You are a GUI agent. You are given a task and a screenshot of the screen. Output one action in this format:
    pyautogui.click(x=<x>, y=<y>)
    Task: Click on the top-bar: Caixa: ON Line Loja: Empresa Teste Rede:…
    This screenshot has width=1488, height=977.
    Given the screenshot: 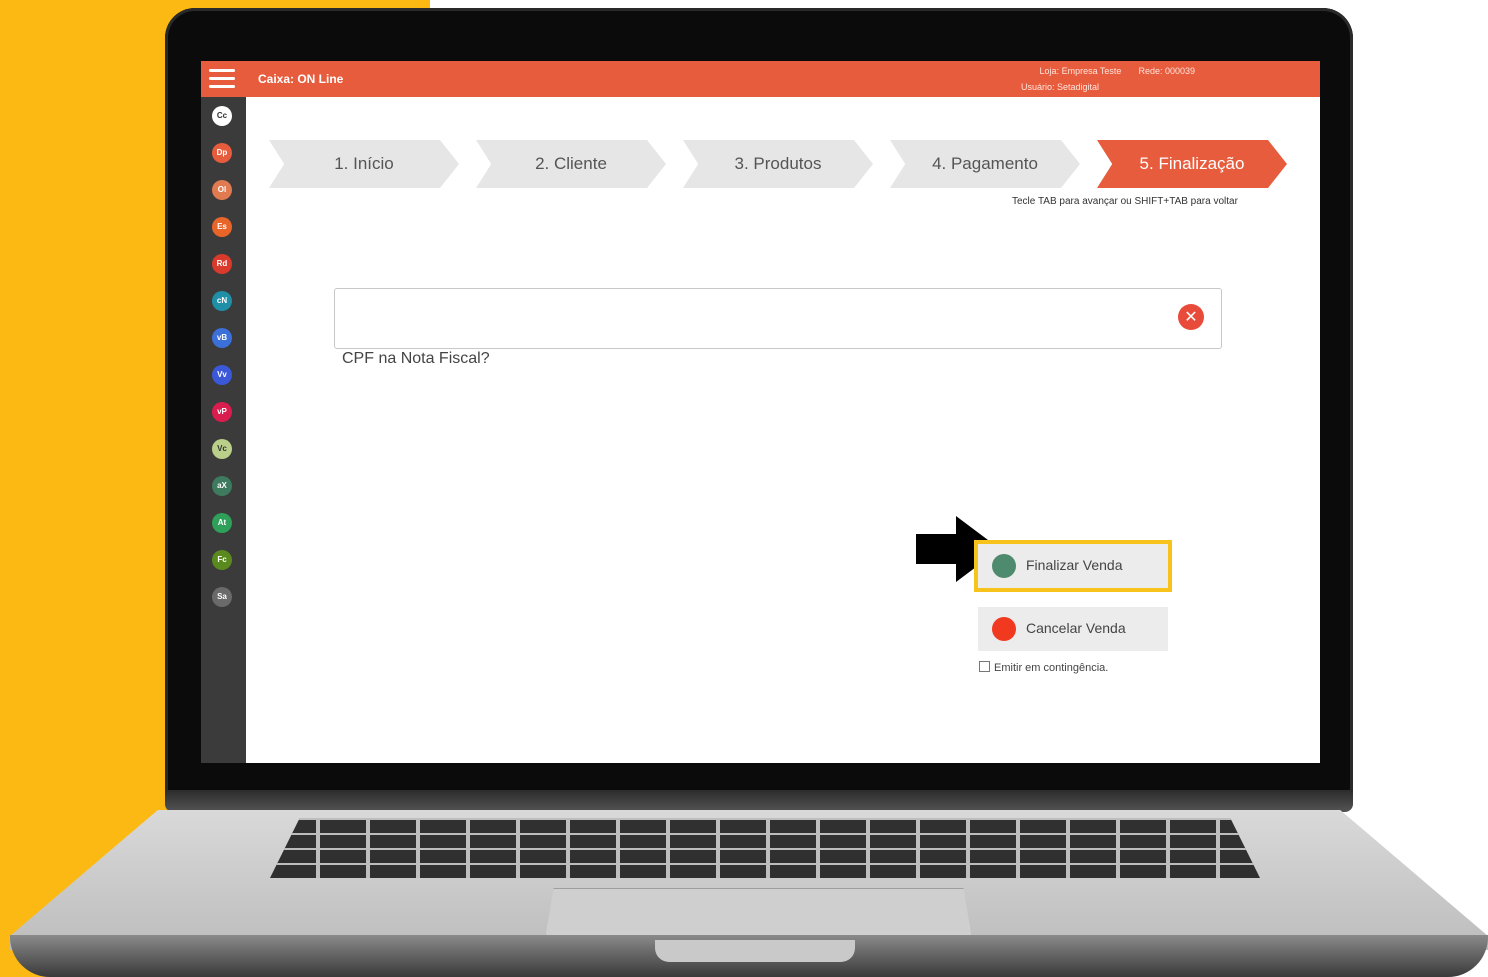 What is the action you would take?
    pyautogui.click(x=760, y=79)
    